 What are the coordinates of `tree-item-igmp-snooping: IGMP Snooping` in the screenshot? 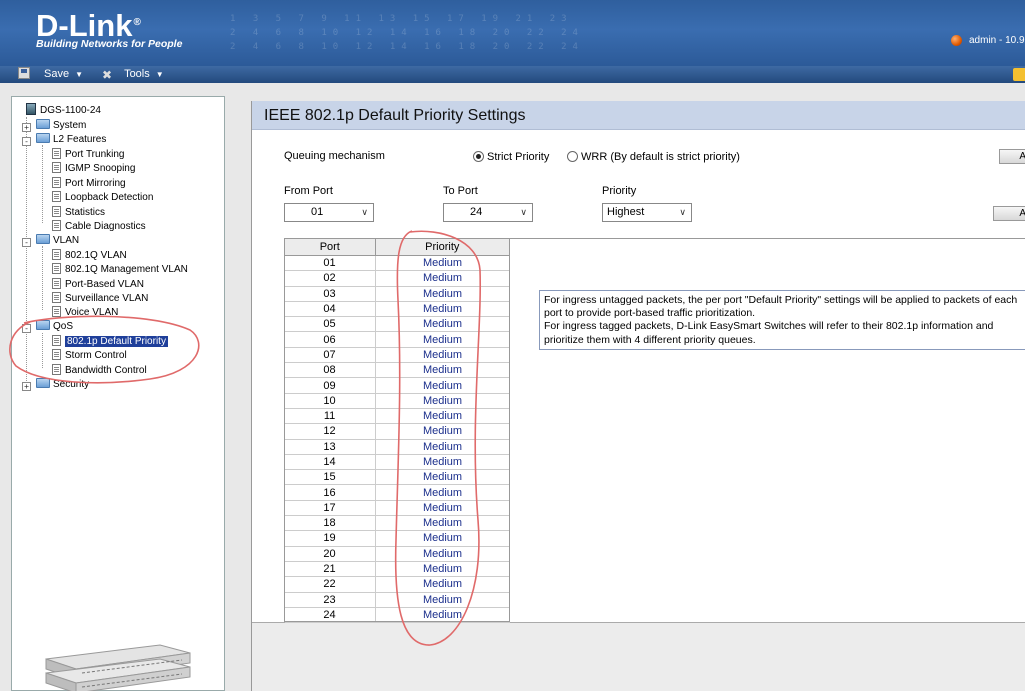 It's located at (93, 169).